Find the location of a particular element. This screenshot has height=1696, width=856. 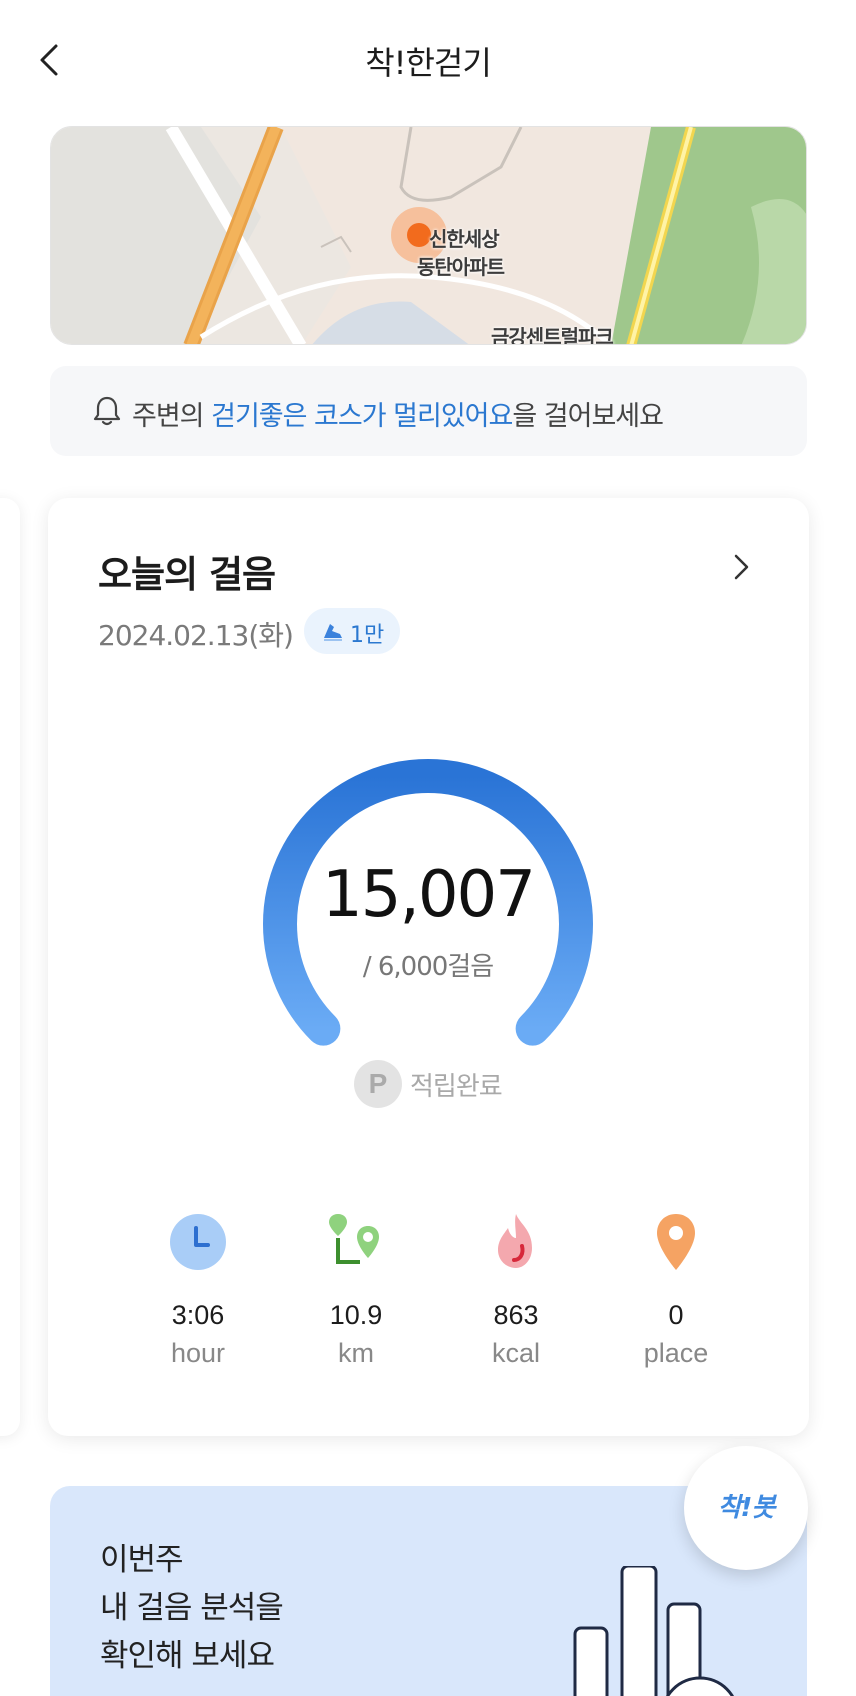

bell-icon is located at coordinates (107, 411).